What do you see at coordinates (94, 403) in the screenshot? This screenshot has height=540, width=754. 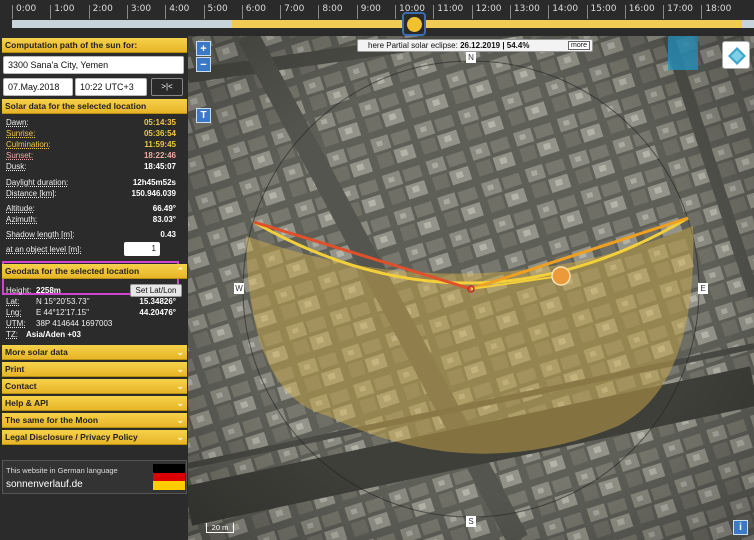 I see `menu-help-api: Help & API ⌄` at bounding box center [94, 403].